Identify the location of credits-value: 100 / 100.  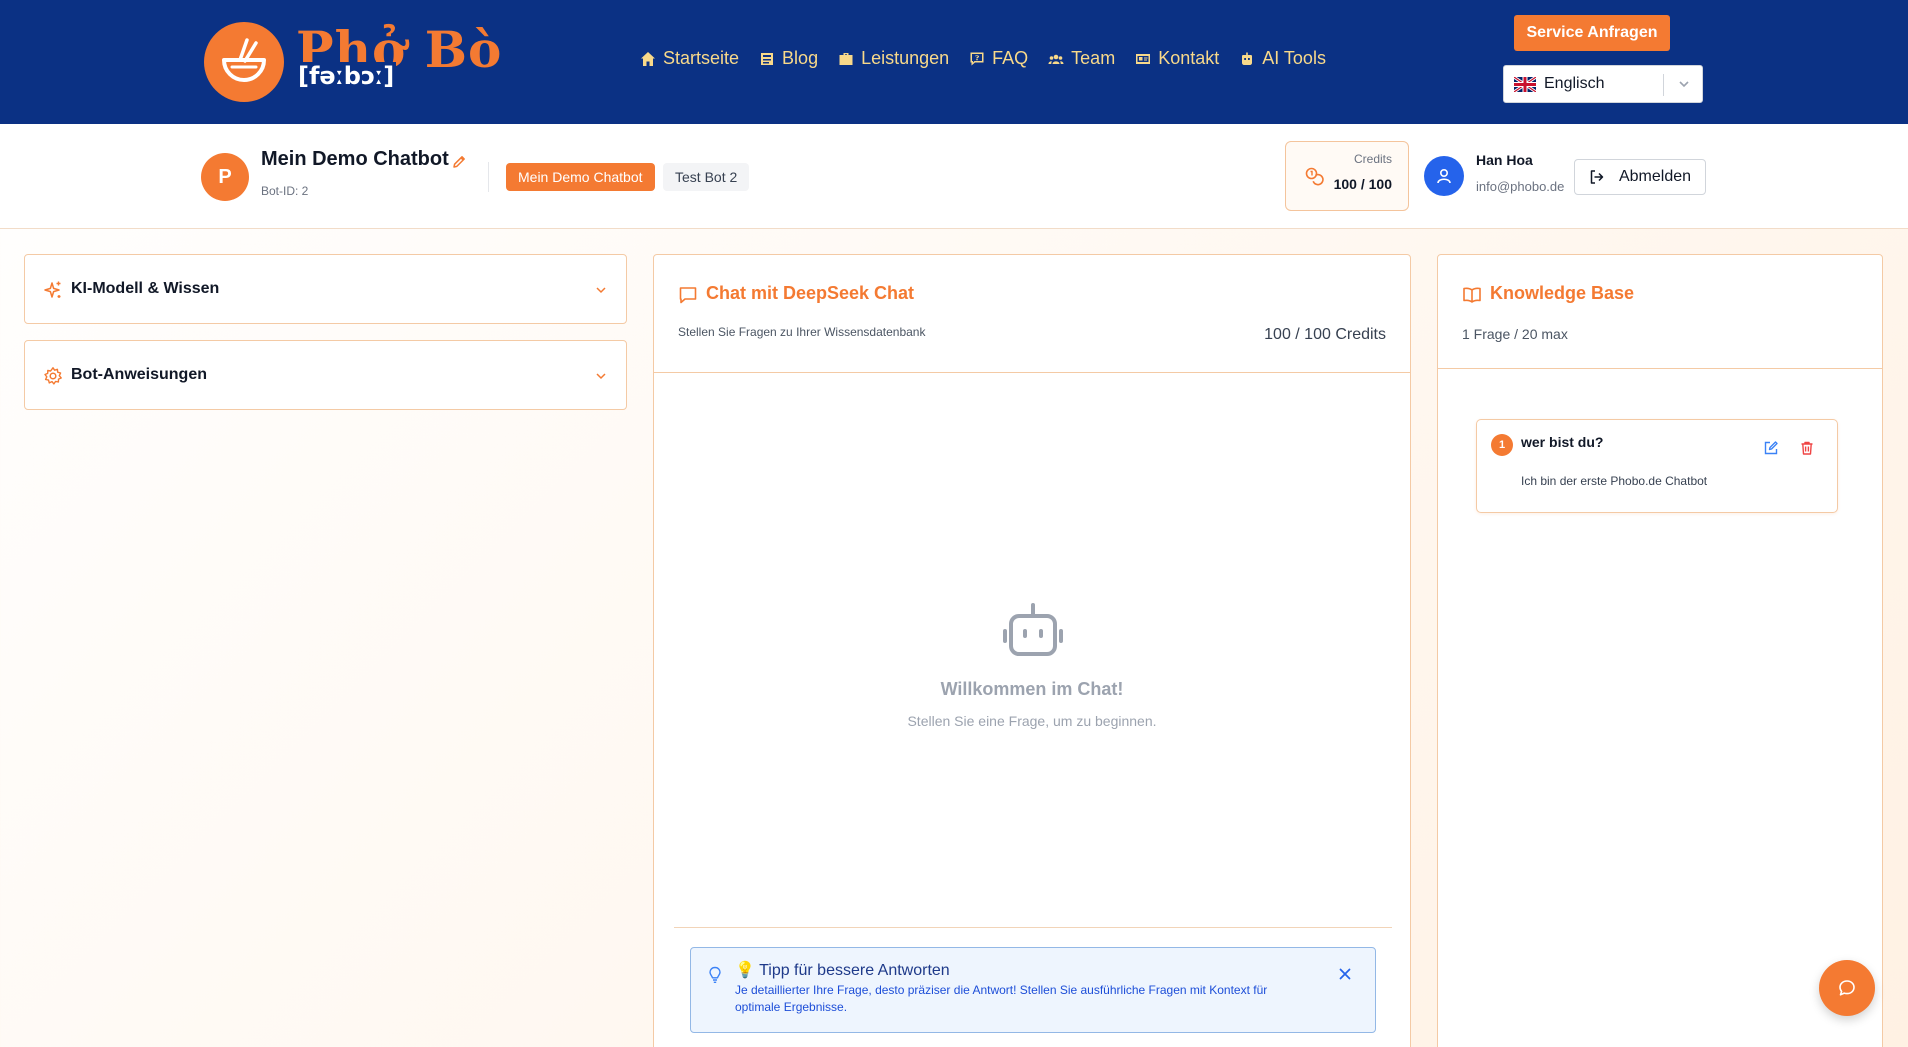
(1362, 184).